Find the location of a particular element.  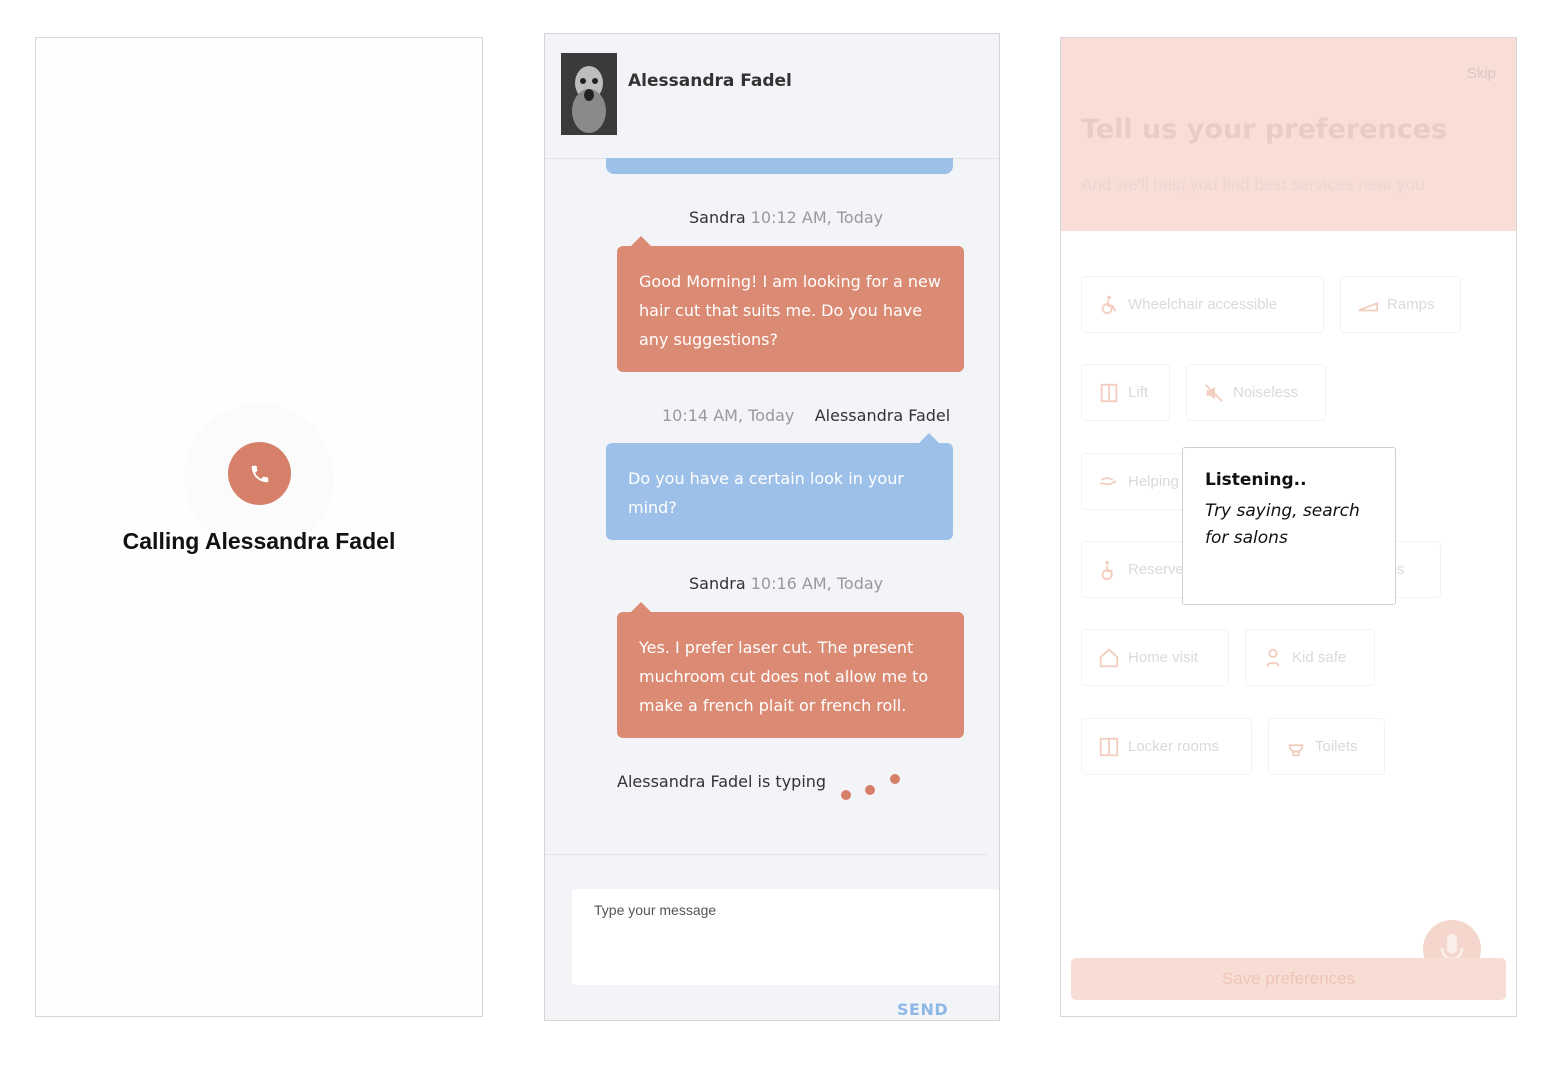

divider is located at coordinates (766, 854).